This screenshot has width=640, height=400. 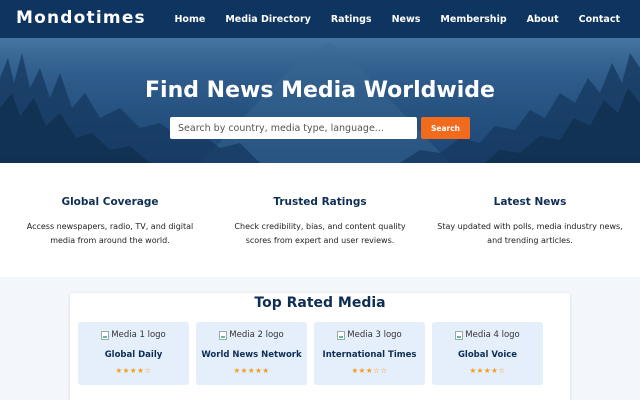 I want to click on media-card: Media 4 logo Global Voice ★★★★☆, so click(x=487, y=353).